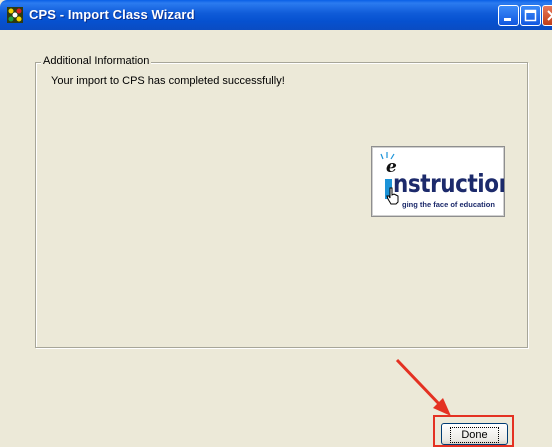 This screenshot has height=447, width=552. I want to click on einstruction-logo: e nstruction ging the face of education, so click(438, 181).